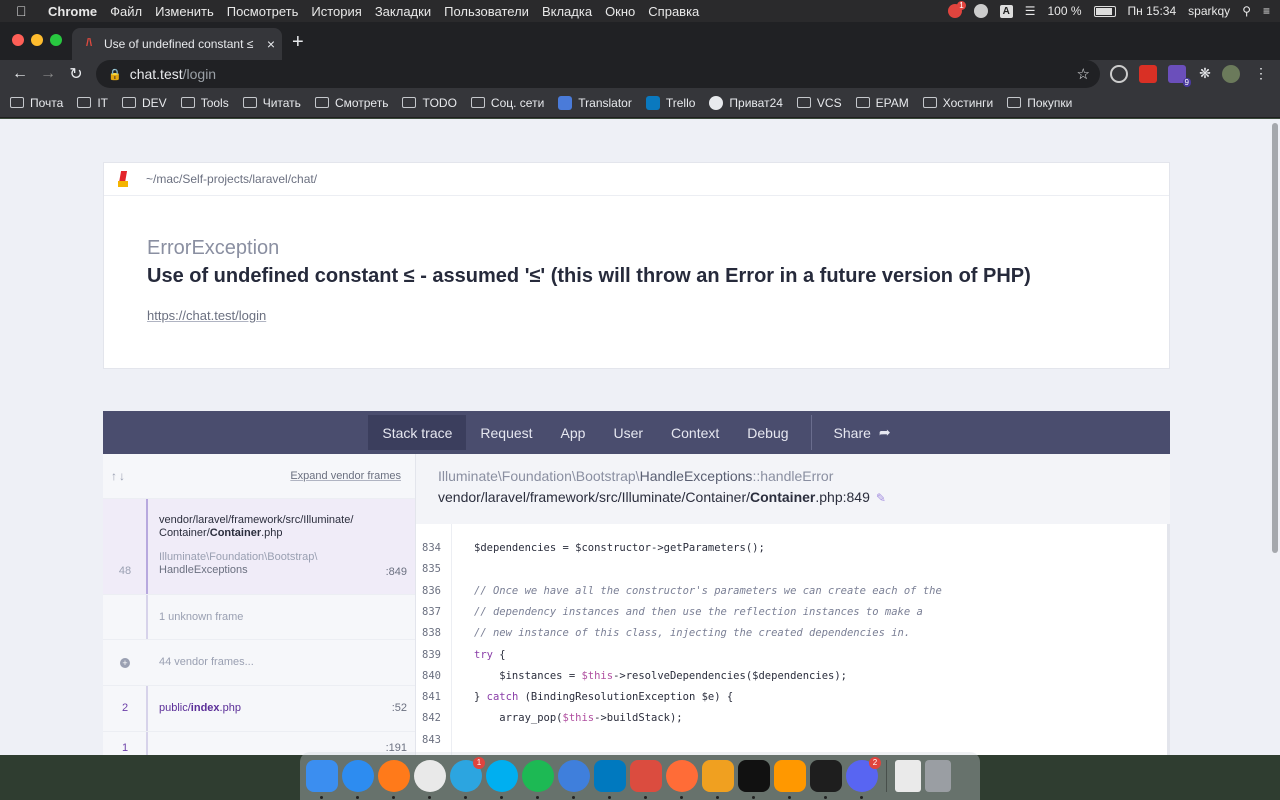  What do you see at coordinates (92, 103) in the screenshot?
I see `bookmark-folder: IT` at bounding box center [92, 103].